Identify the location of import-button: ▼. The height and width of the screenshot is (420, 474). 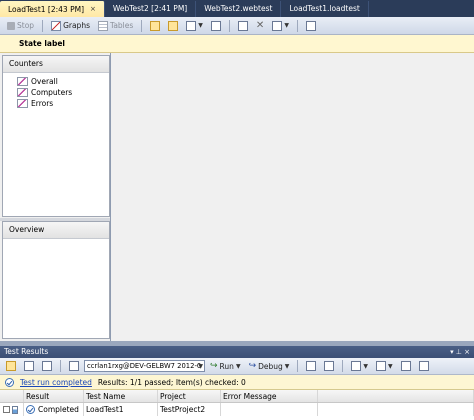
(359, 366).